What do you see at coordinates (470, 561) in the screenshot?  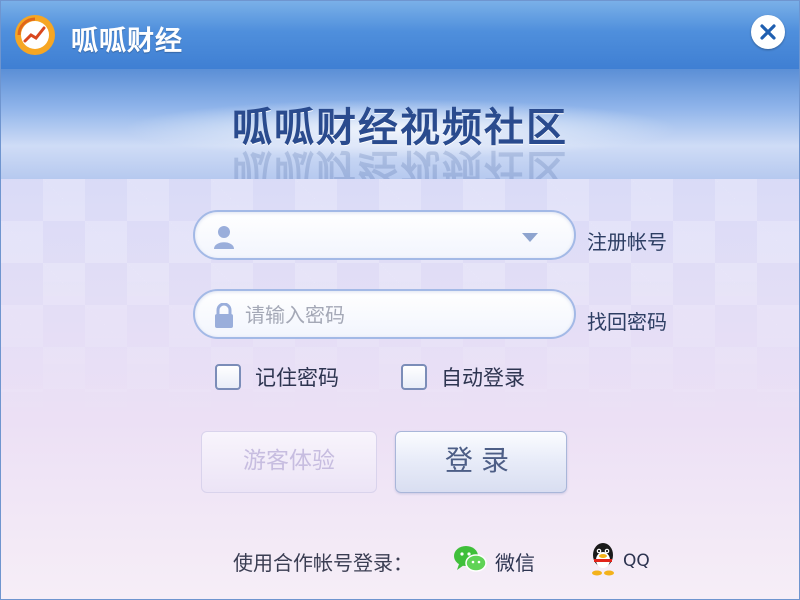 I see `wechat-icon` at bounding box center [470, 561].